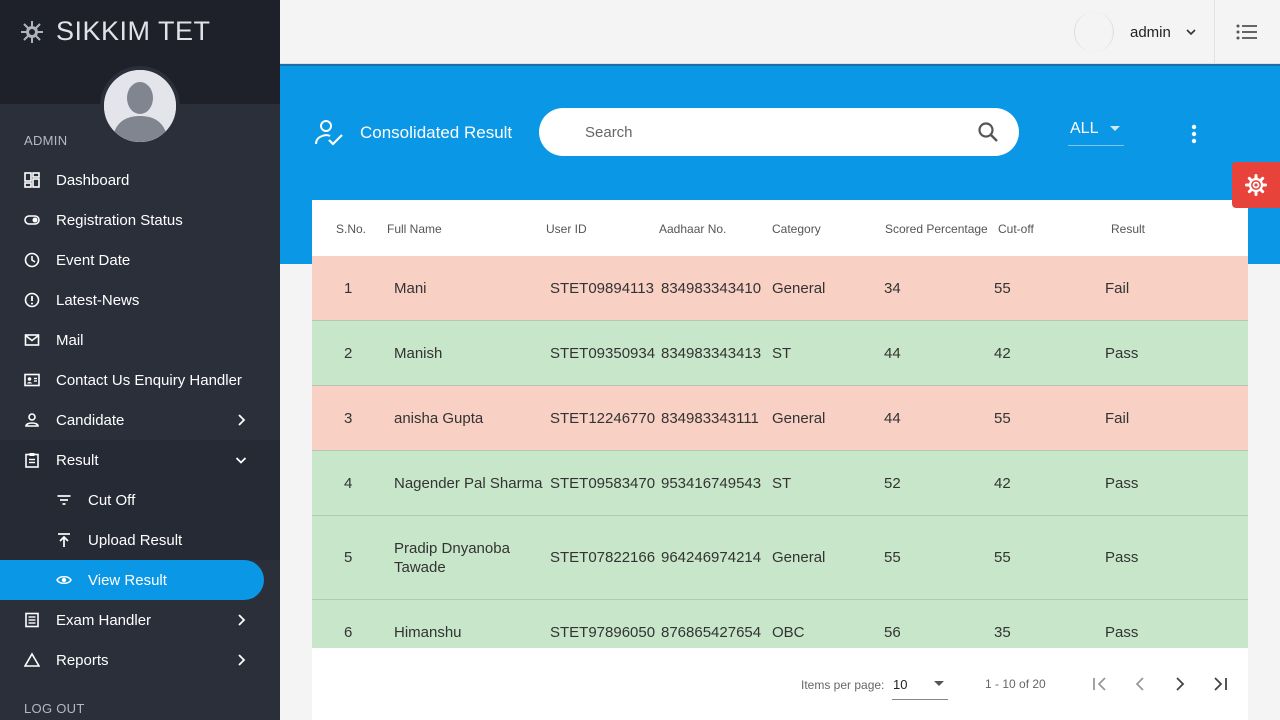 This screenshot has width=1280, height=720. I want to click on sidebar-item-upload-result: Upload Result, so click(140, 540).